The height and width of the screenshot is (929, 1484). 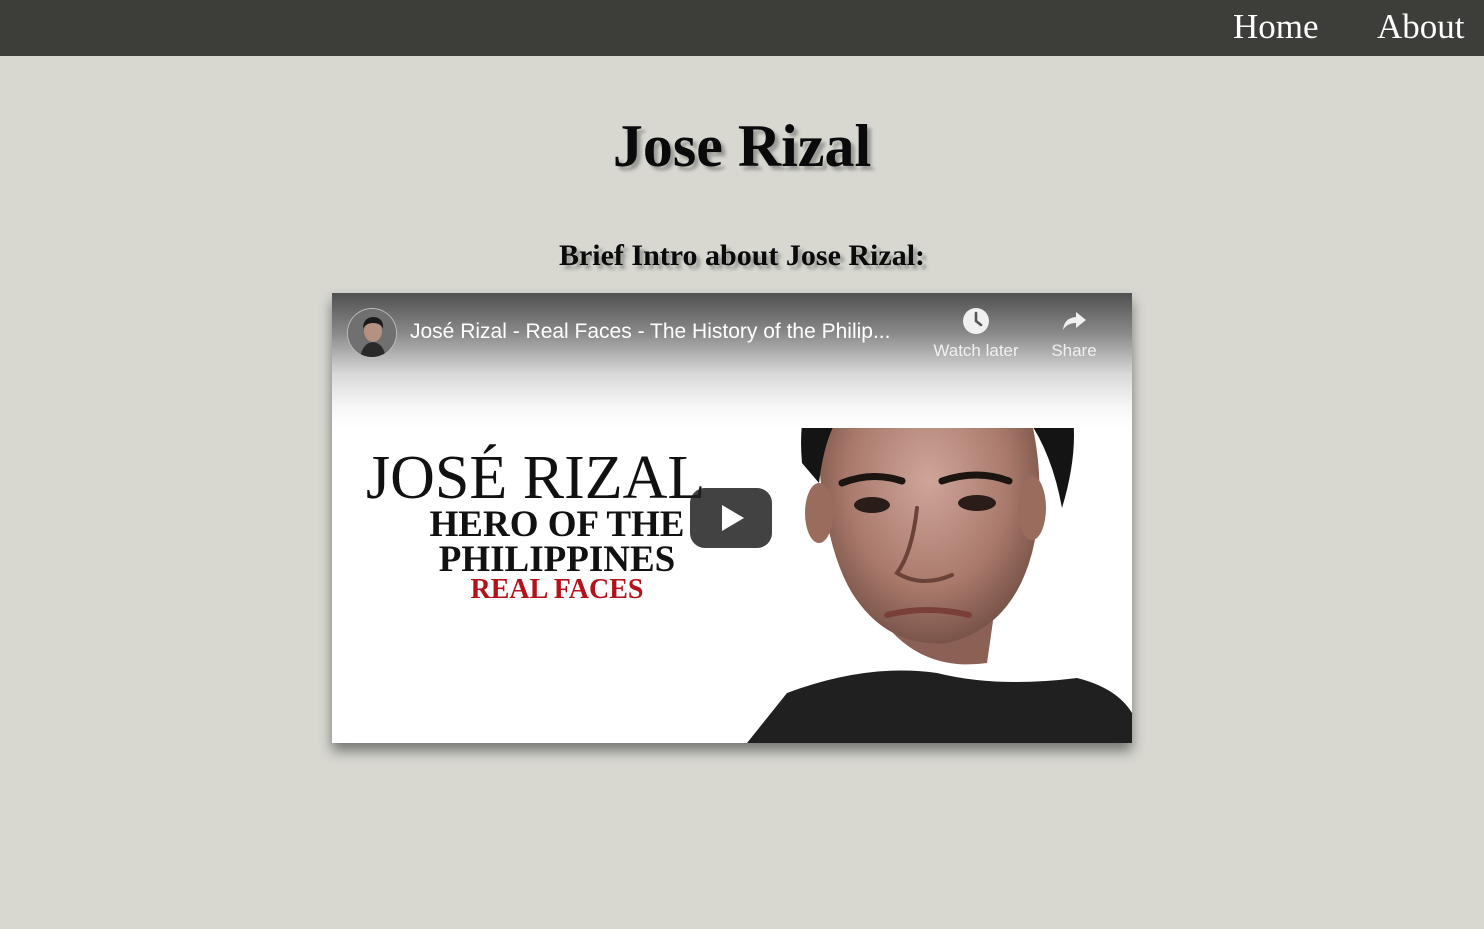 I want to click on share-arrow-icon, so click(x=1074, y=321).